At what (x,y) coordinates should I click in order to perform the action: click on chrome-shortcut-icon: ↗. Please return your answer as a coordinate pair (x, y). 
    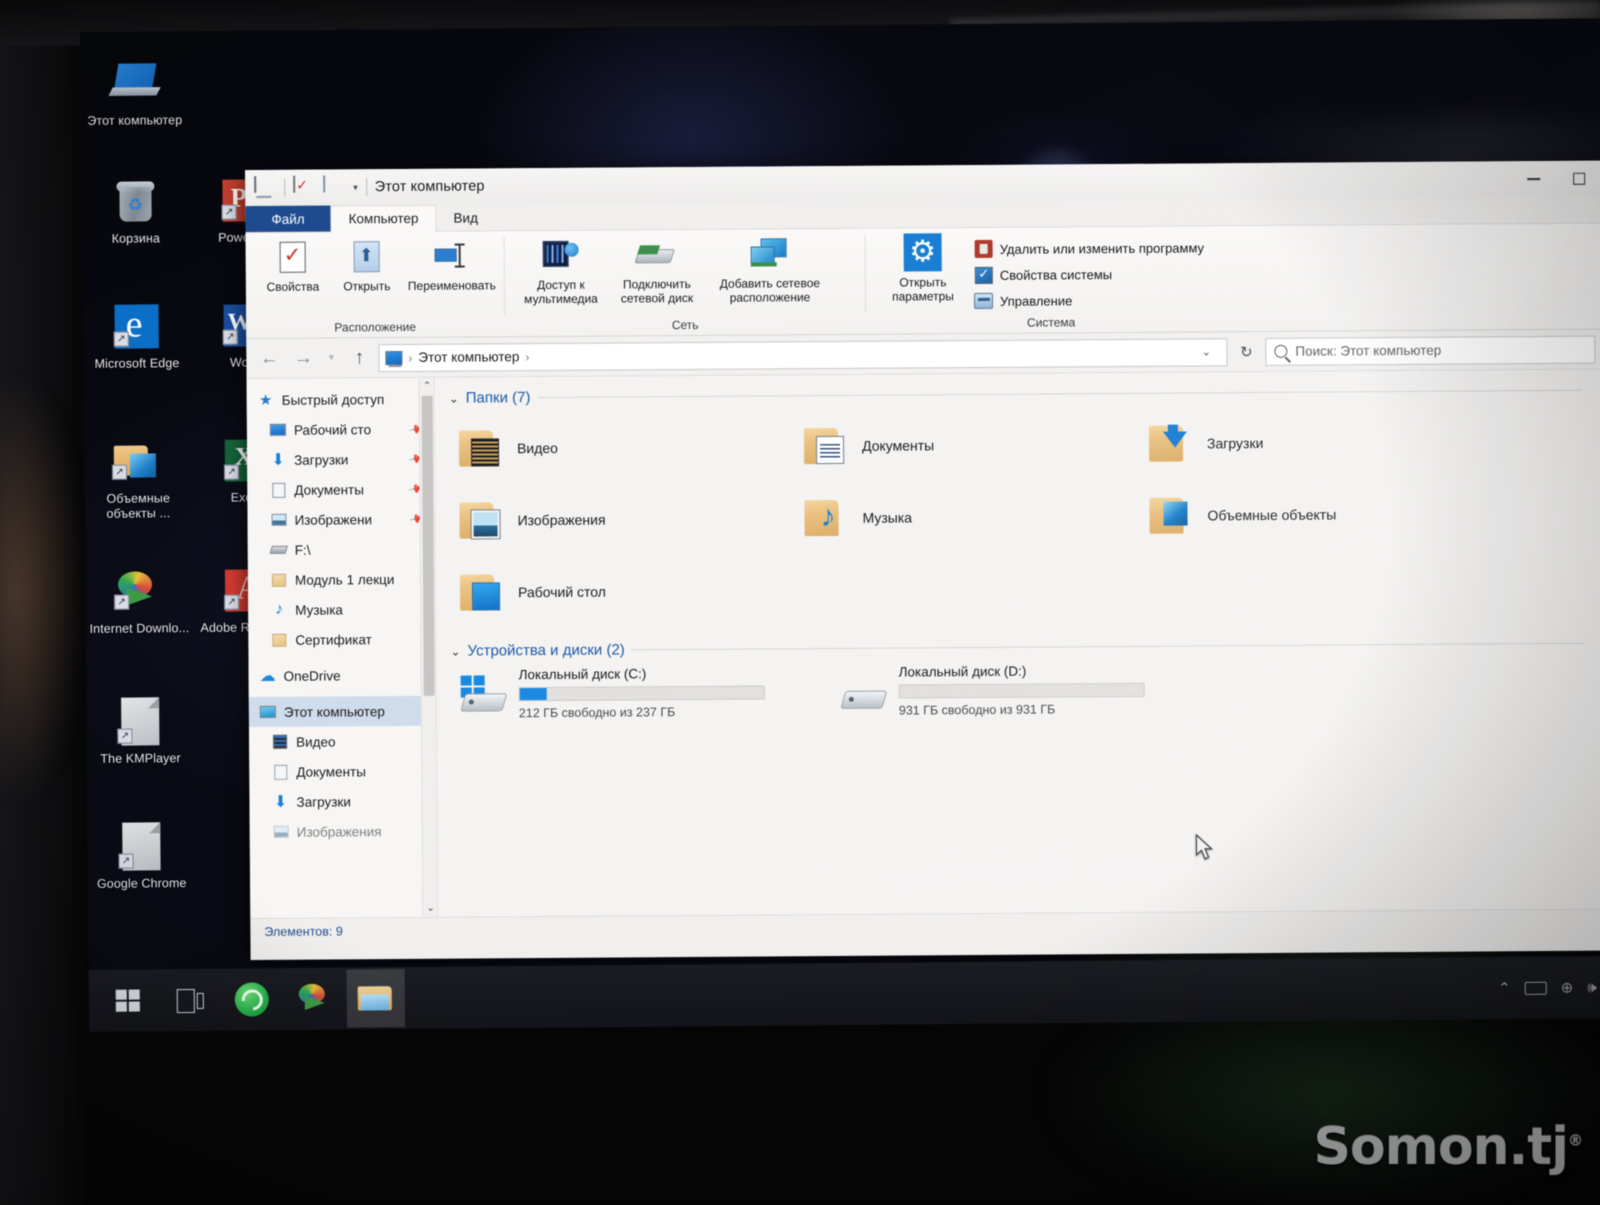
    Looking at the image, I should click on (141, 846).